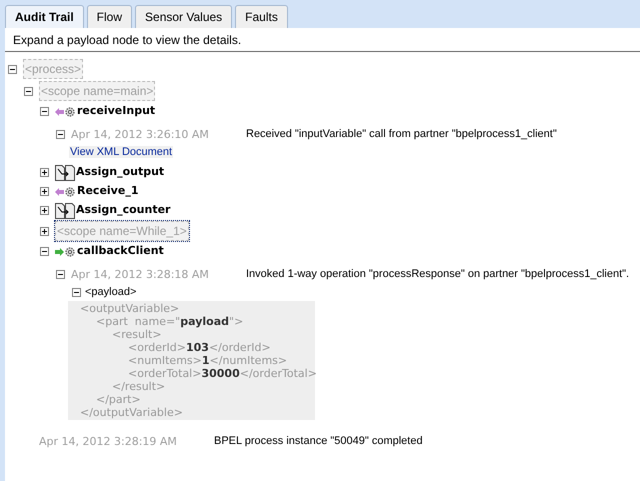 Image resolution: width=640 pixels, height=481 pixels. Describe the element at coordinates (44, 16) in the screenshot. I see `tab: Audit Trail` at that location.